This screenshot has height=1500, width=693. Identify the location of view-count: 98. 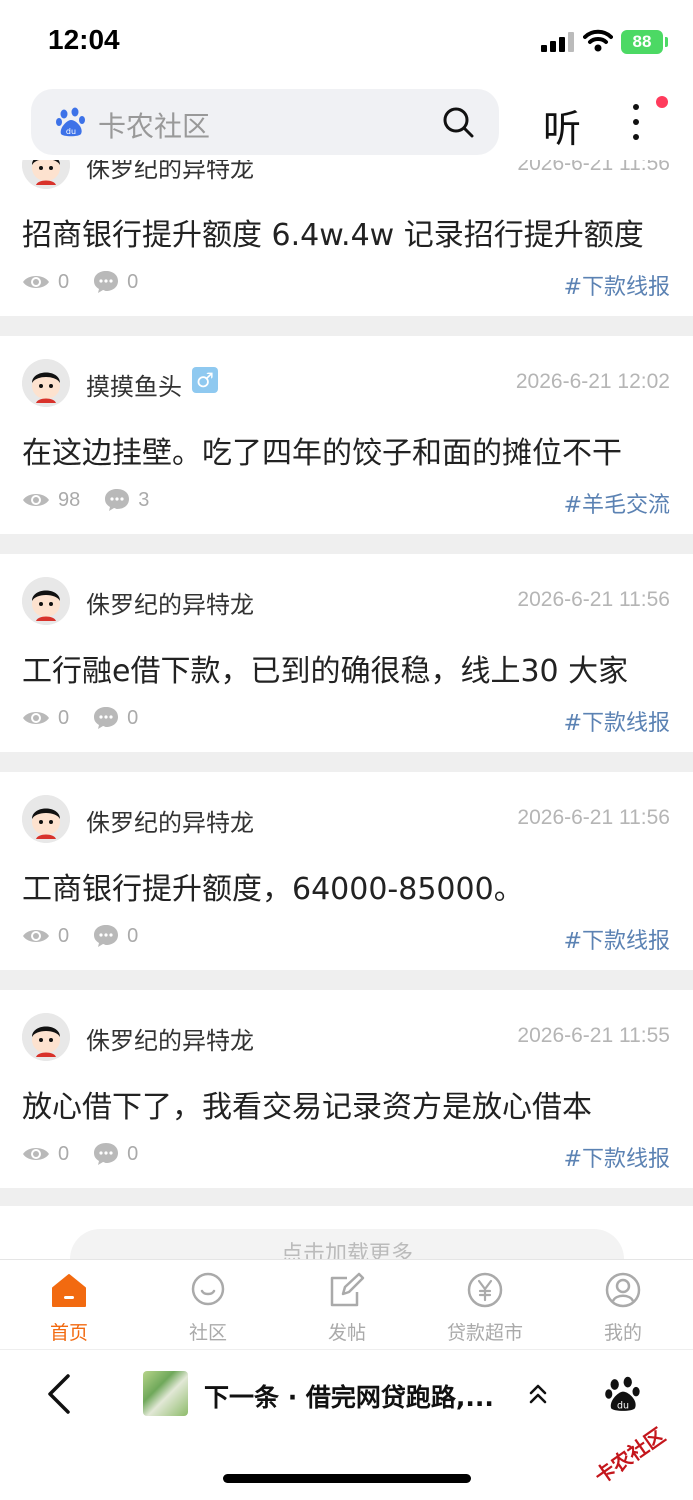
(69, 499).